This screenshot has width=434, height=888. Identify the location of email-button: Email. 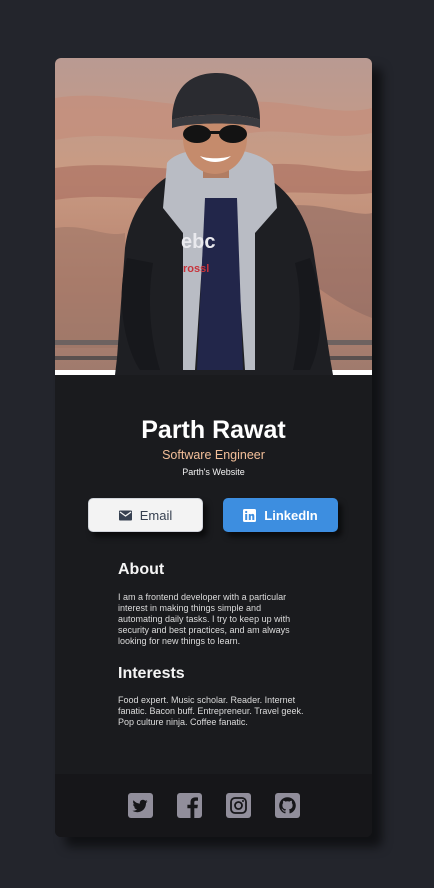
(145, 515).